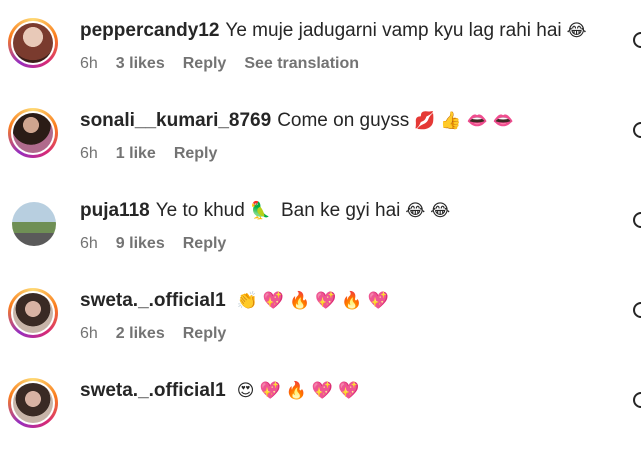  I want to click on likes-count: 3 likes, so click(140, 64).